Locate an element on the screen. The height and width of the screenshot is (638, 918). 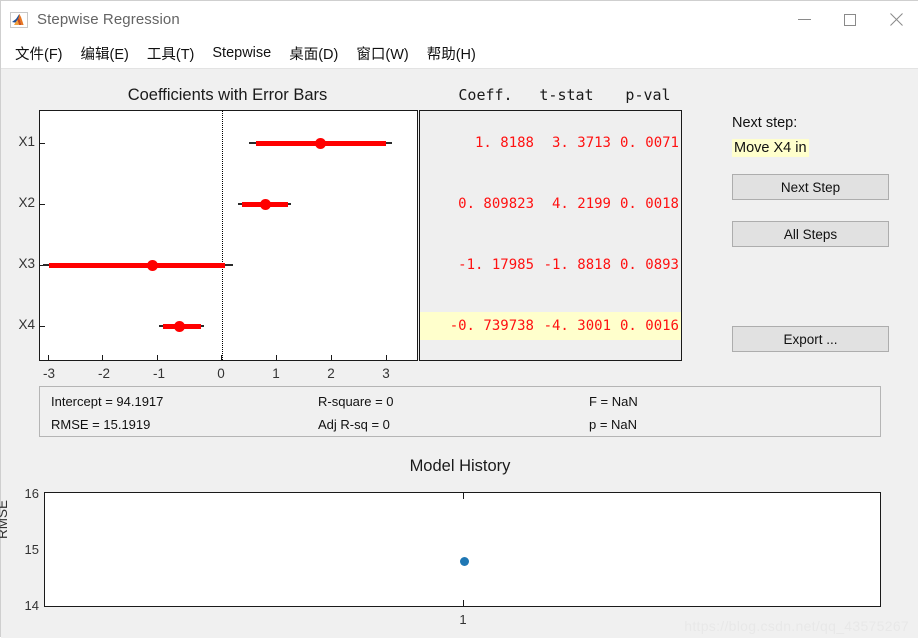
next-step-button: Next Step is located at coordinates (810, 187).